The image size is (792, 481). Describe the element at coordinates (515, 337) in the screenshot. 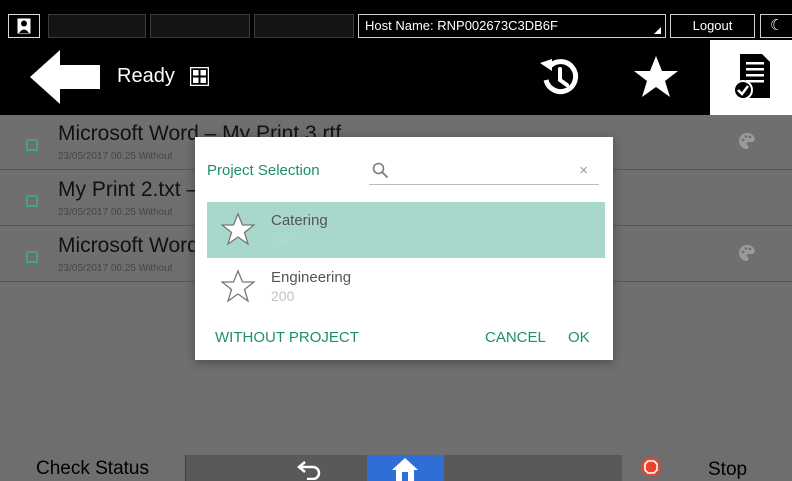

I see `cancel-button: CANCEL` at that location.